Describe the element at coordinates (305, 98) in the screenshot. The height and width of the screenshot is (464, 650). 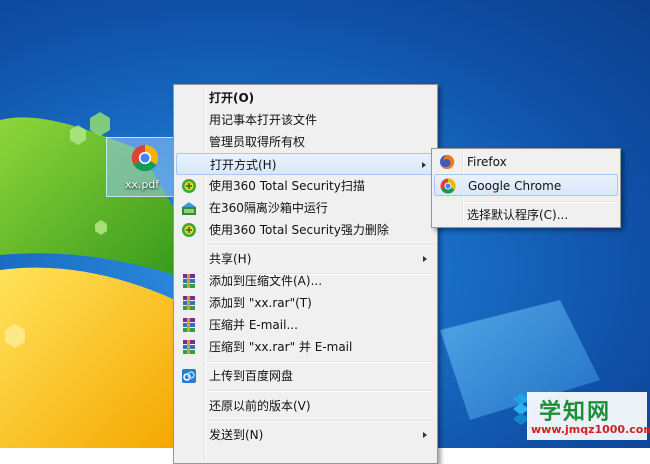
I see `menu-item-open: 打开(O)` at that location.